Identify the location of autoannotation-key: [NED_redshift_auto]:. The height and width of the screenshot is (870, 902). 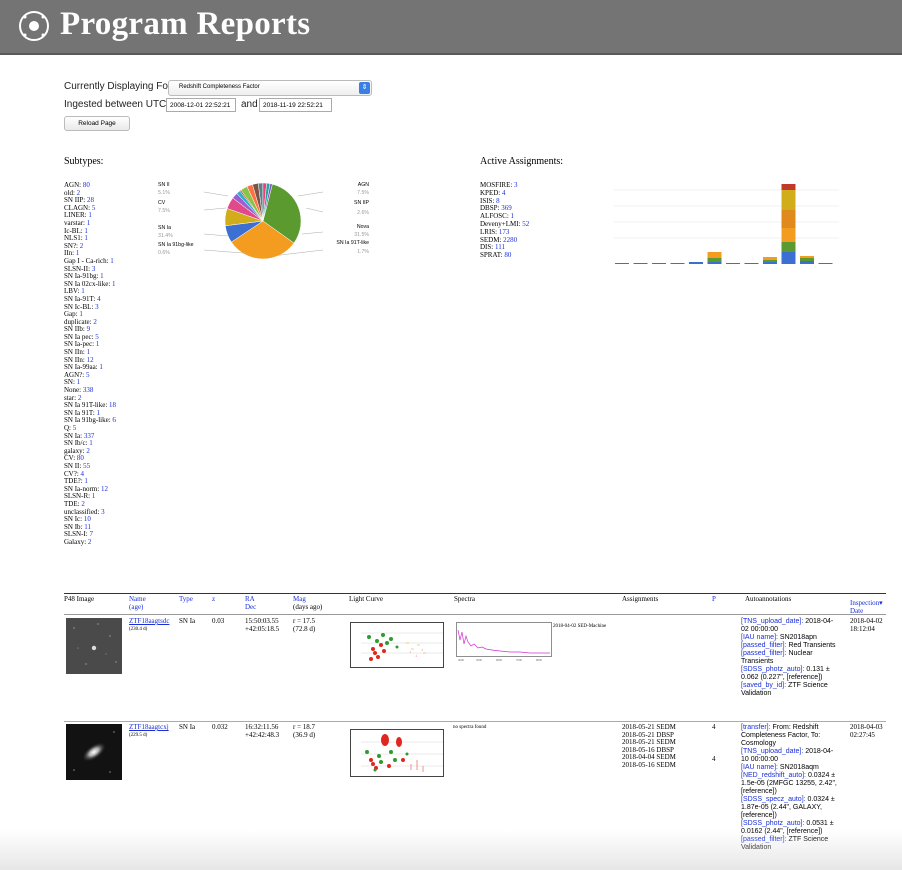
(774, 775).